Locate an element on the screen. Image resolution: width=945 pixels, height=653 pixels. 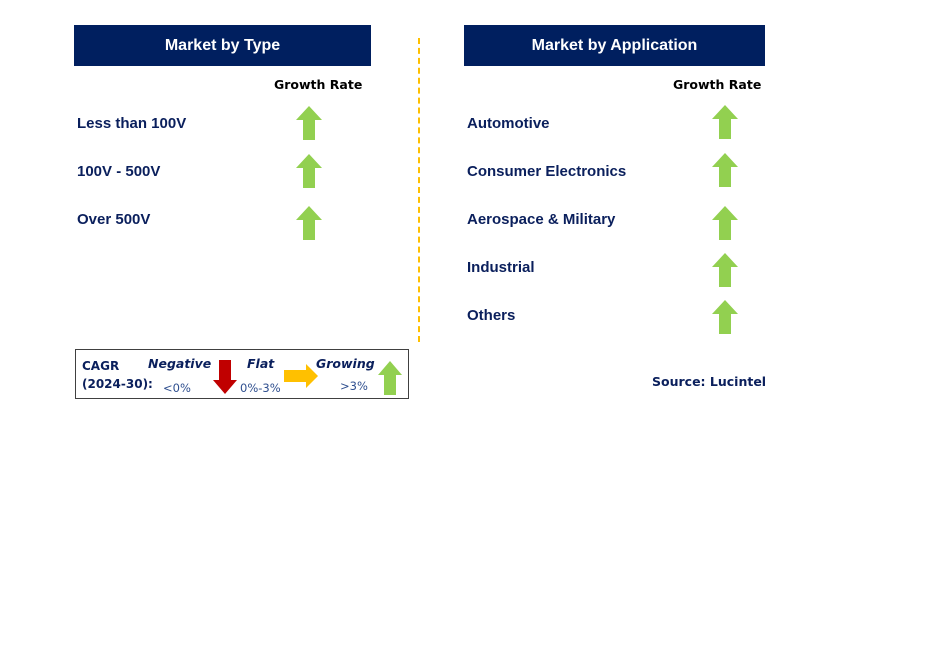
application-row-label: Consumer Electronics is located at coordinates (547, 171).